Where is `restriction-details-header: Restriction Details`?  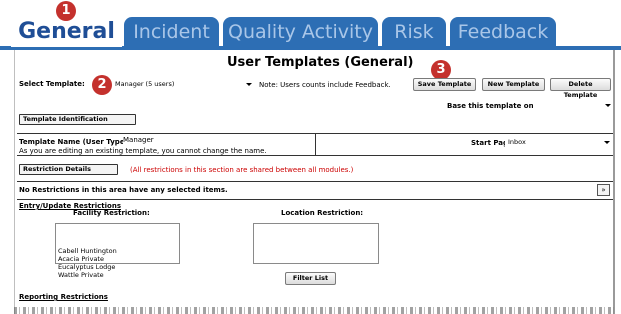
restriction-details-header: Restriction Details is located at coordinates (68, 169).